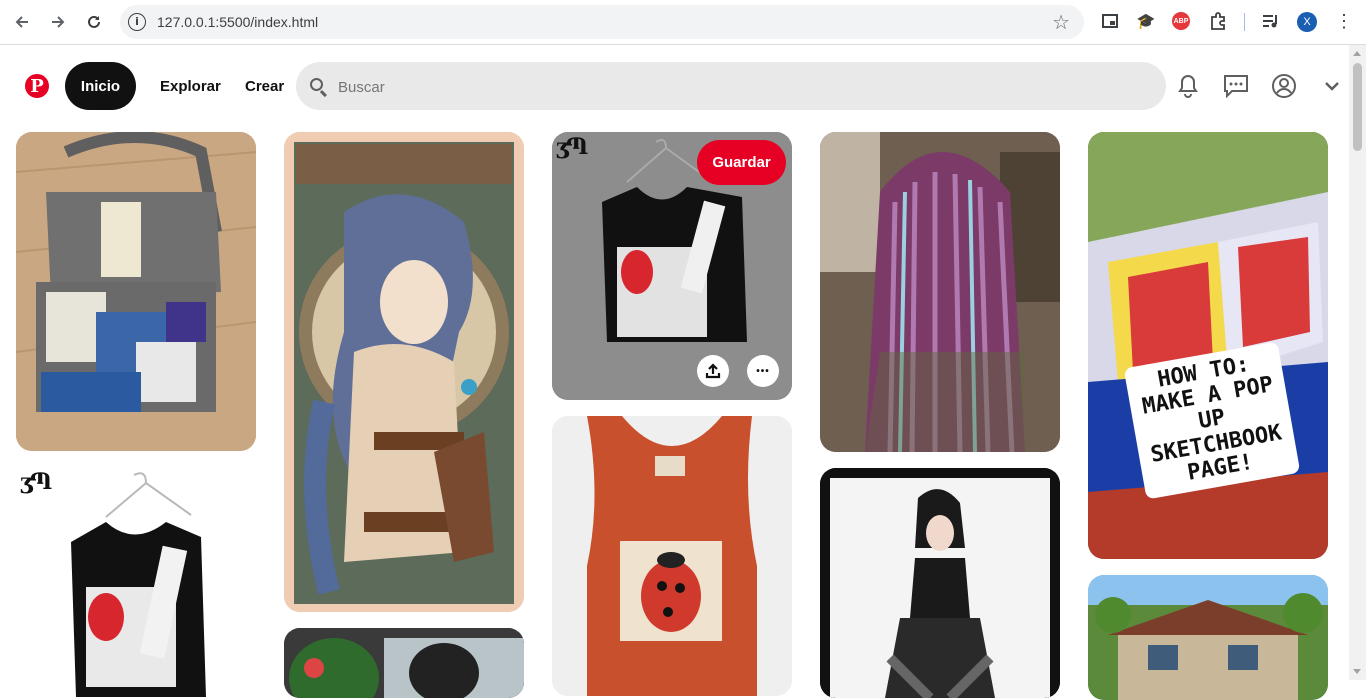  Describe the element at coordinates (1218, 21) in the screenshot. I see `extensions-icon` at that location.